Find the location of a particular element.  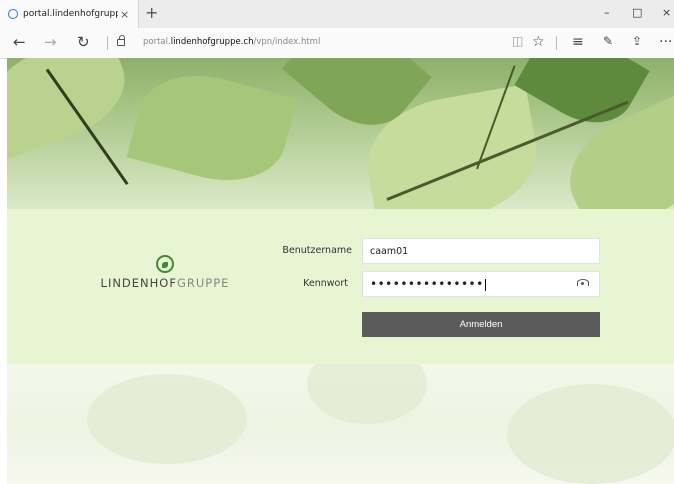

logo-text-bold: LINDENHOF is located at coordinates (138, 283).